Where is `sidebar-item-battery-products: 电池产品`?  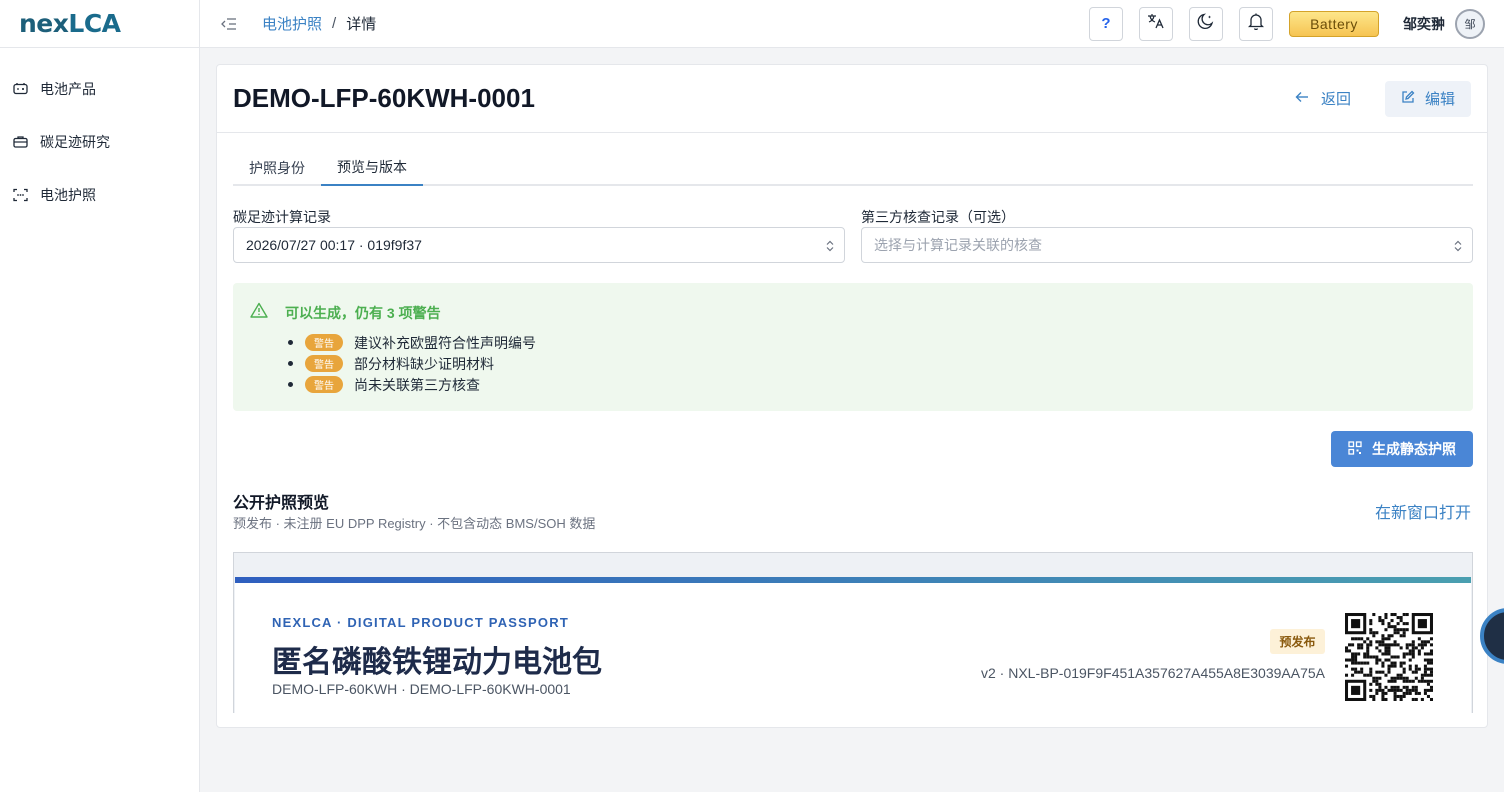 sidebar-item-battery-products: 电池产品 is located at coordinates (99, 88).